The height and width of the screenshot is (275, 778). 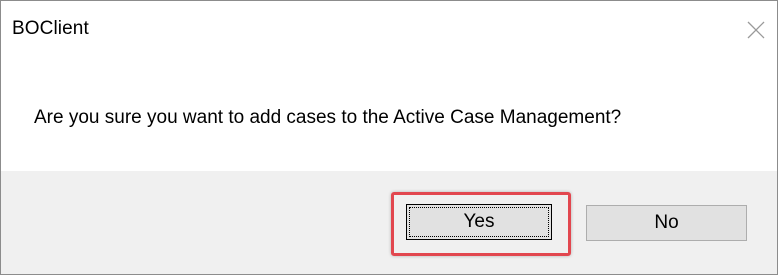 What do you see at coordinates (666, 223) in the screenshot?
I see `no-button: No` at bounding box center [666, 223].